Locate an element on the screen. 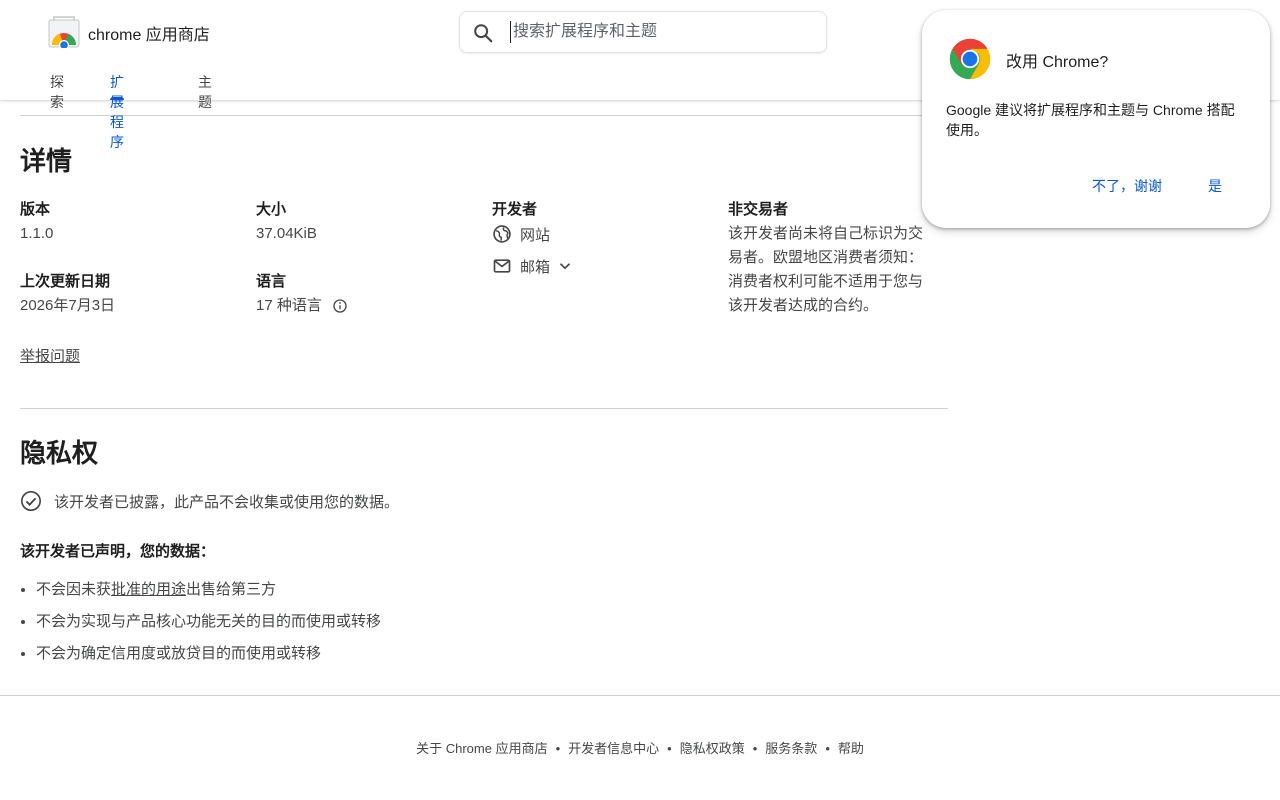 This screenshot has width=1280, height=800. version-label: 版本 is located at coordinates (35, 209).